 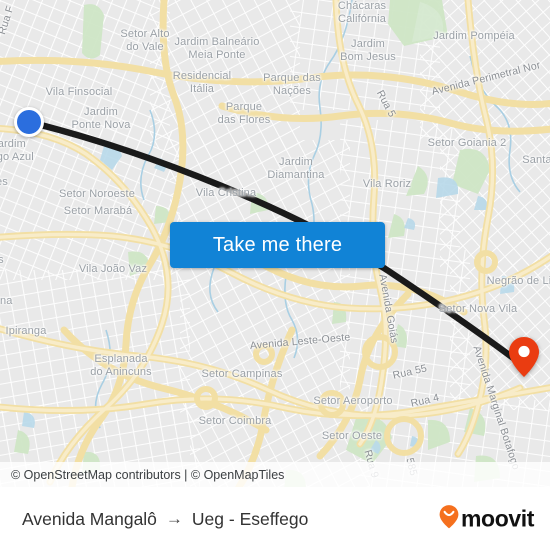 What do you see at coordinates (250, 518) in the screenshot?
I see `trip-destination: Ueg - Eseffego` at bounding box center [250, 518].